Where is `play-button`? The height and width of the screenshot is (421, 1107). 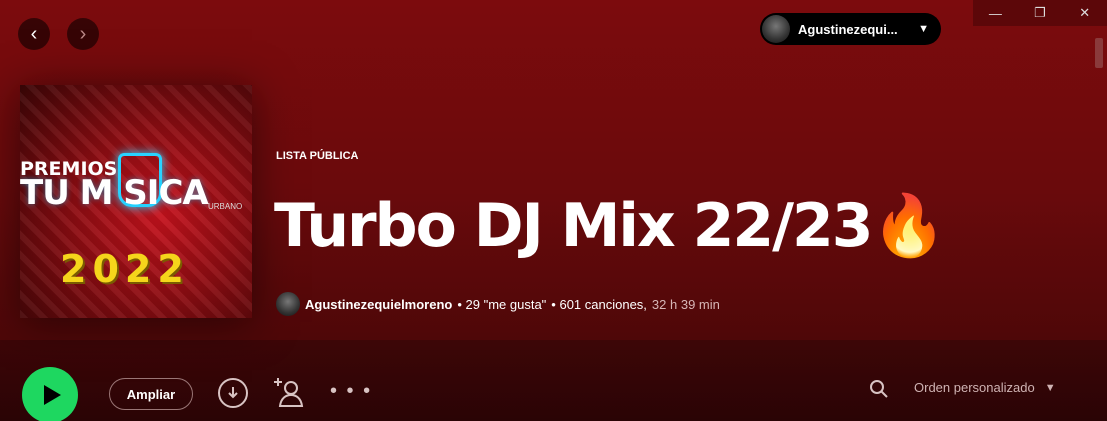
play-button is located at coordinates (50, 394).